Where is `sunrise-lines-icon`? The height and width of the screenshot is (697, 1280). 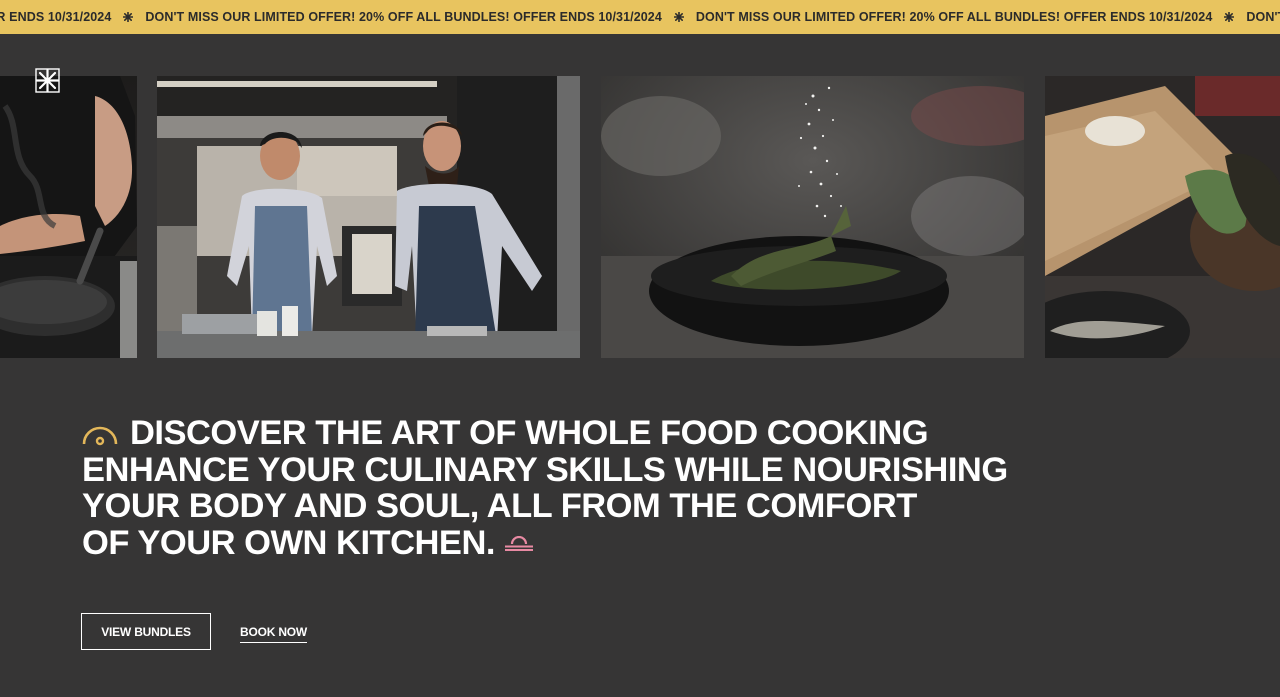 sunrise-lines-icon is located at coordinates (519, 537).